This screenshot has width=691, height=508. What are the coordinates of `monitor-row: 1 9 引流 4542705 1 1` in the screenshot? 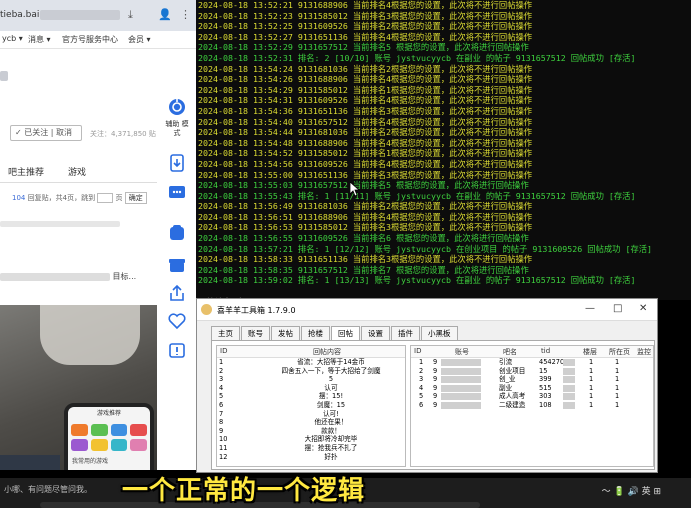 It's located at (532, 362).